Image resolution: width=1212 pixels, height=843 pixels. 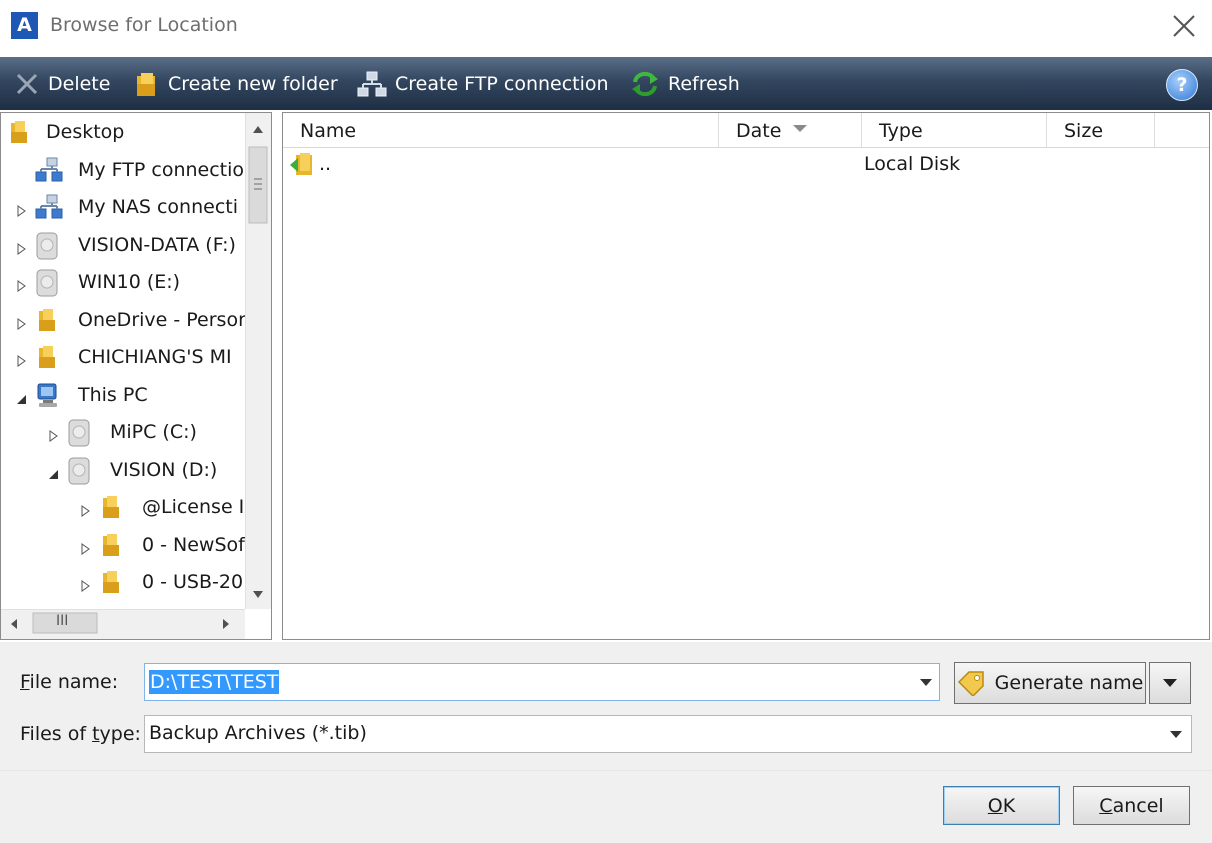 What do you see at coordinates (704, 83) in the screenshot?
I see `refresh-label: Refresh` at bounding box center [704, 83].